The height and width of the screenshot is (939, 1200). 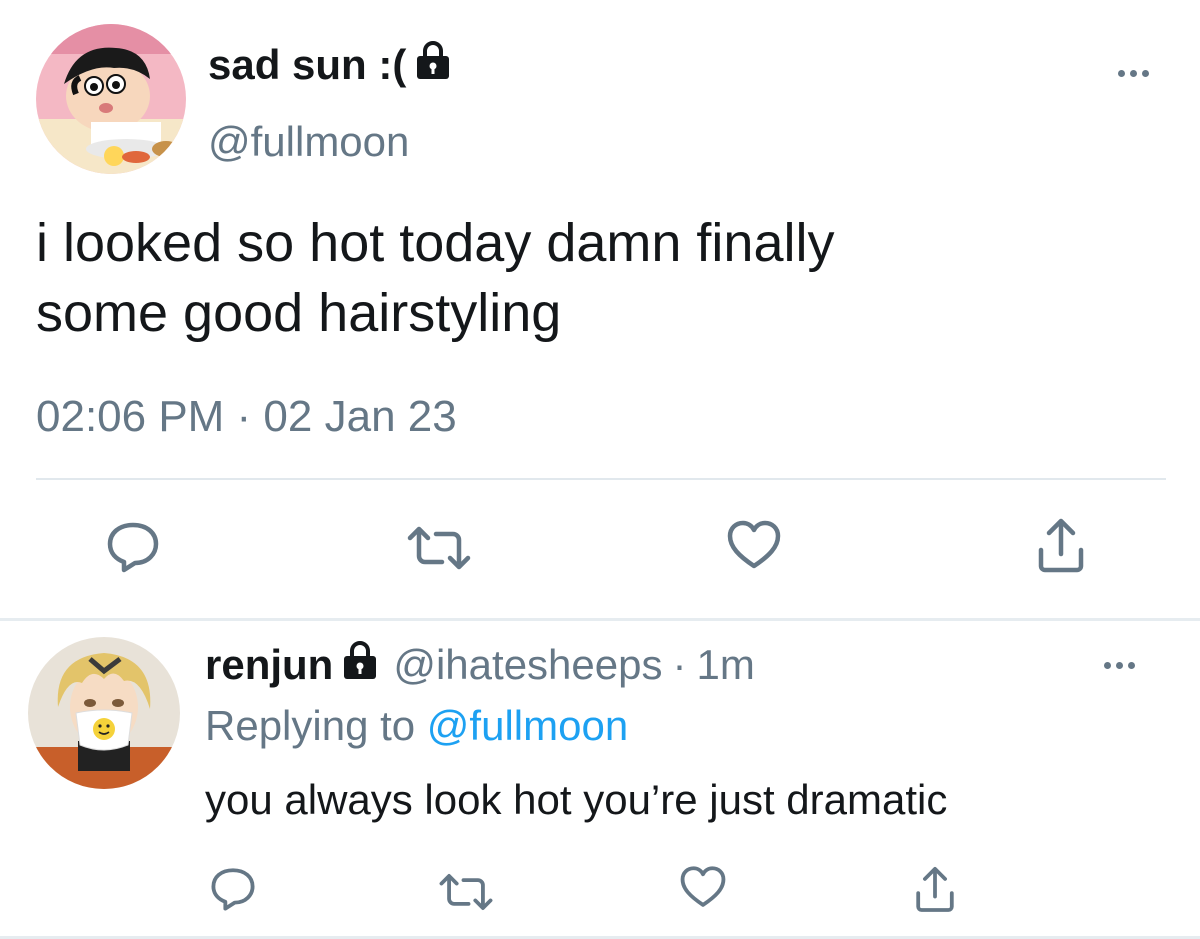 I want to click on display-name: sad sun :(, so click(x=307, y=64).